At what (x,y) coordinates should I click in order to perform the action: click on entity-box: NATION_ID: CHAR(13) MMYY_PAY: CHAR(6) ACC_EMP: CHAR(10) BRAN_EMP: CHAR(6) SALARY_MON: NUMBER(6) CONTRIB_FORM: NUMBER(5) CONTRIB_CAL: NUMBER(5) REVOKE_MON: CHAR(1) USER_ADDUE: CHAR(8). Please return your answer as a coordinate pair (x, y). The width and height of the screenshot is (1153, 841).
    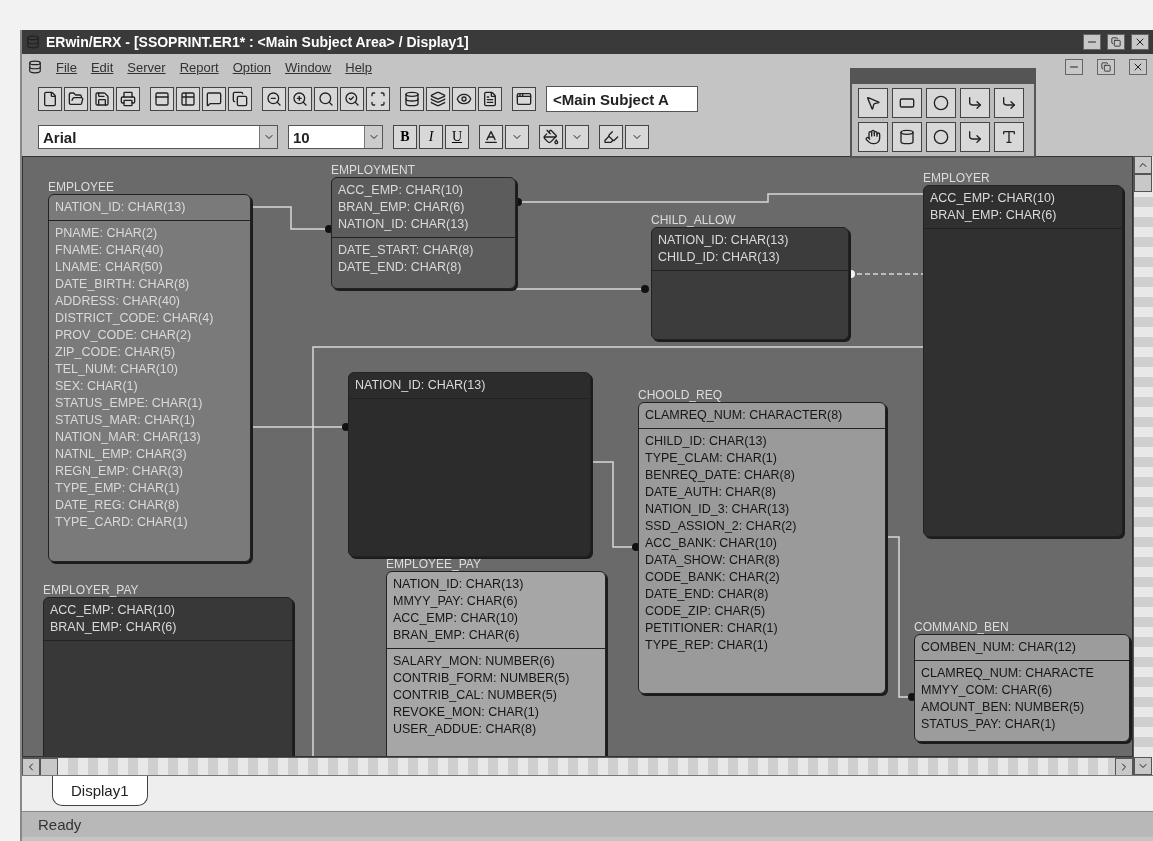
    Looking at the image, I should click on (496, 663).